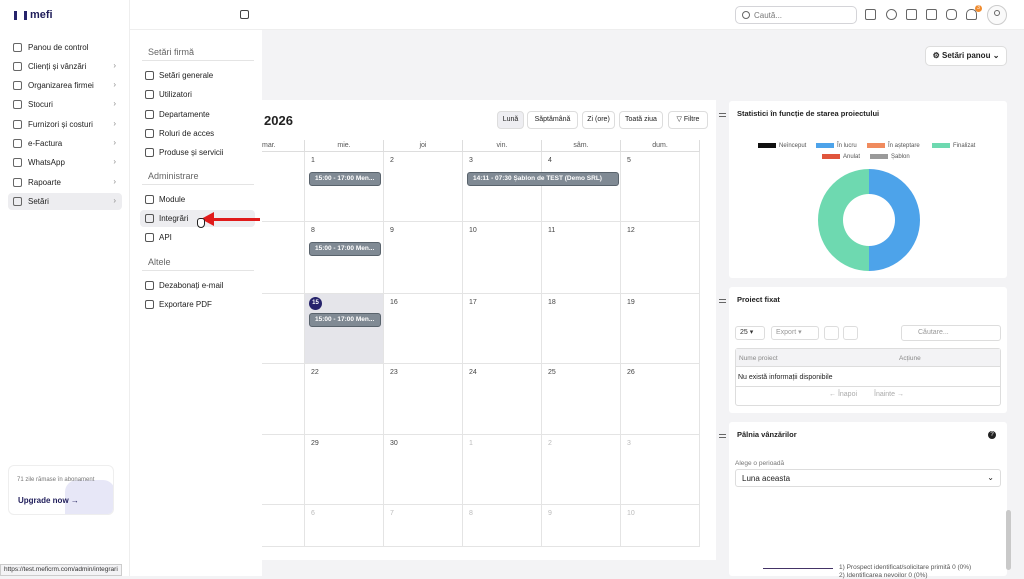  What do you see at coordinates (197, 94) in the screenshot?
I see `submenu-item: Utilizatori` at bounding box center [197, 94].